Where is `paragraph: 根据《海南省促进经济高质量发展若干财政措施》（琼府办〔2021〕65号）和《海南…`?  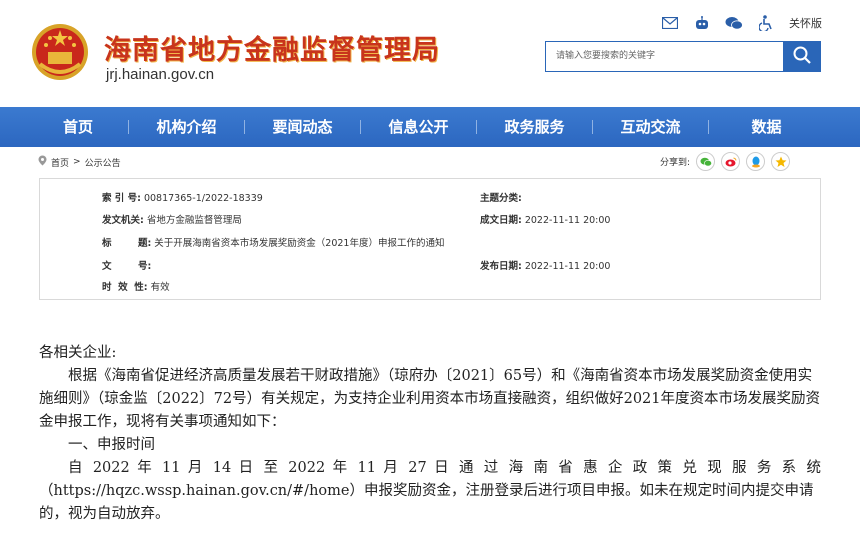 paragraph: 根据《海南省促进经济高质量发展若干财政措施》（琼府办〔2021〕65号）和《海南… is located at coordinates (429, 399).